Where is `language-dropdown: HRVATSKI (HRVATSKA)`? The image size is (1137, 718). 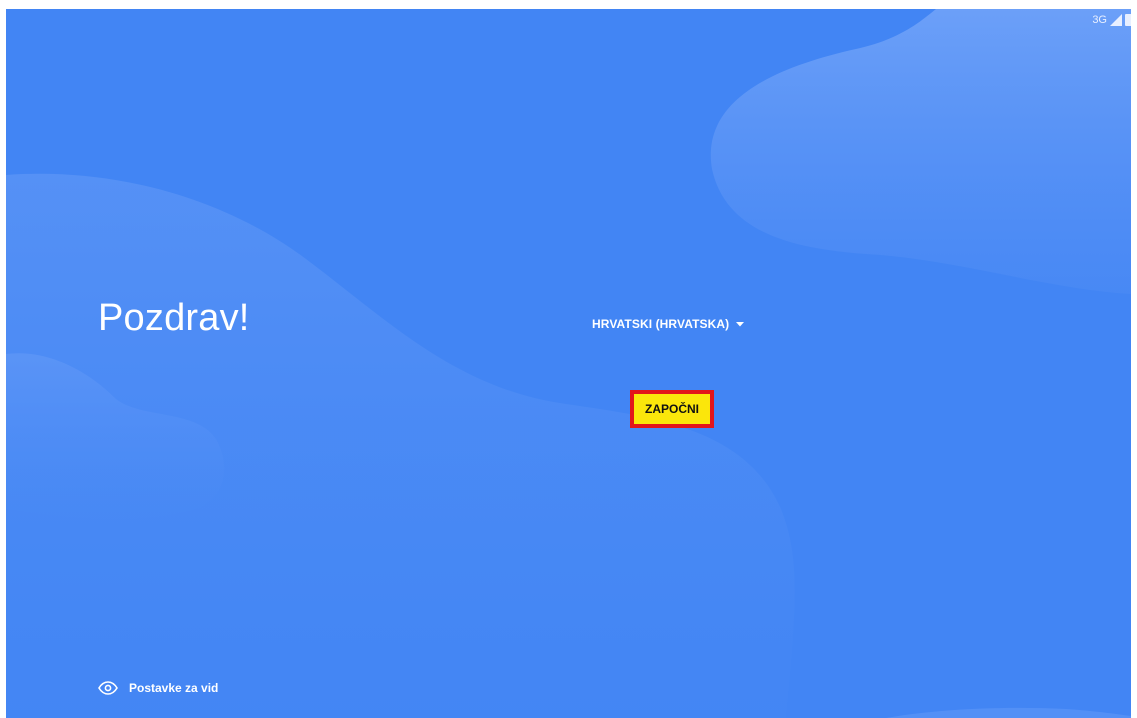 language-dropdown: HRVATSKI (HRVATSKA) is located at coordinates (668, 324).